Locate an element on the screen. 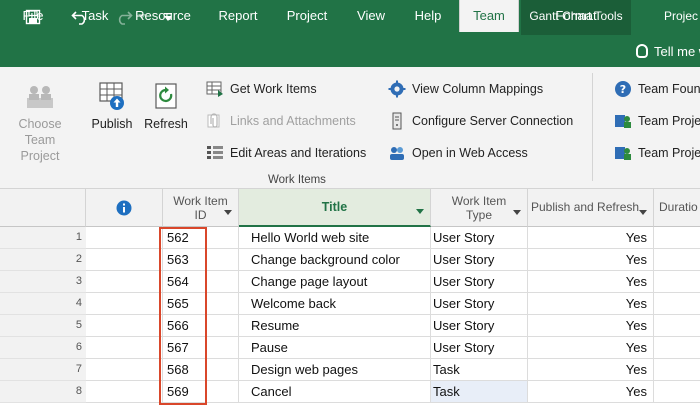 The height and width of the screenshot is (405, 700). column-header-publish-refresh: Publish and Refresh is located at coordinates (591, 208).